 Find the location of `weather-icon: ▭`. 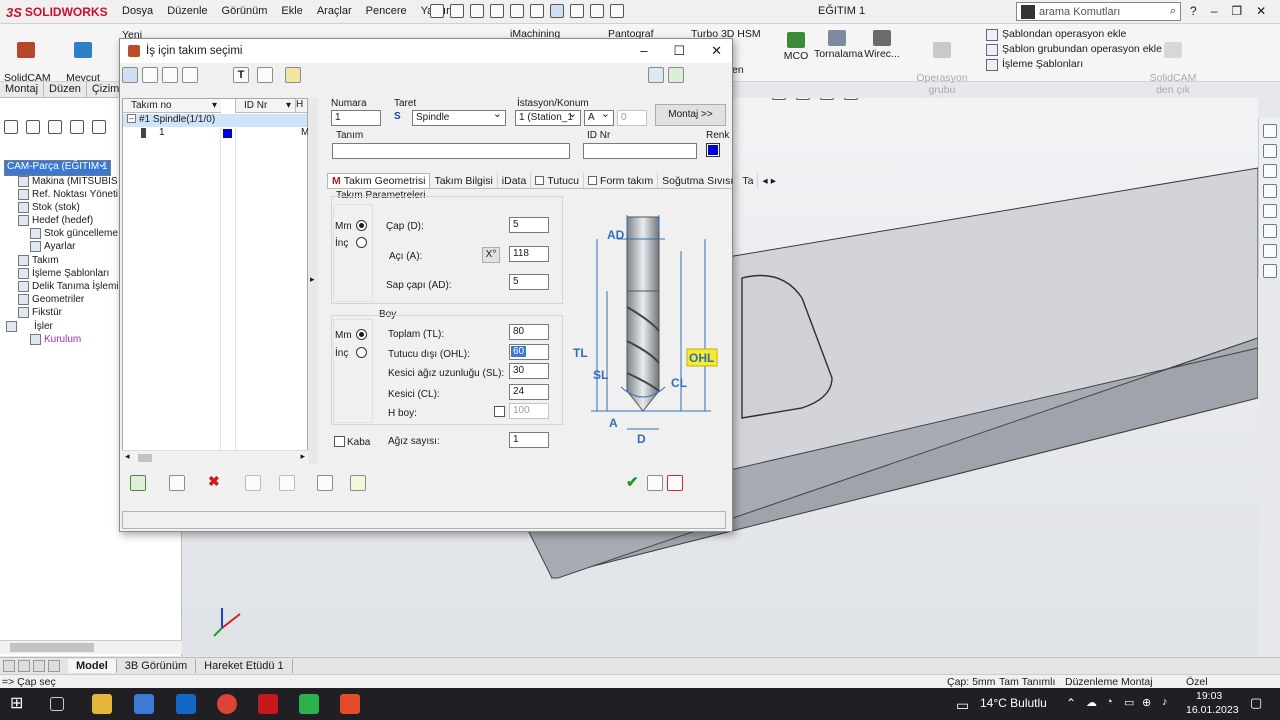

weather-icon: ▭ is located at coordinates (962, 705).